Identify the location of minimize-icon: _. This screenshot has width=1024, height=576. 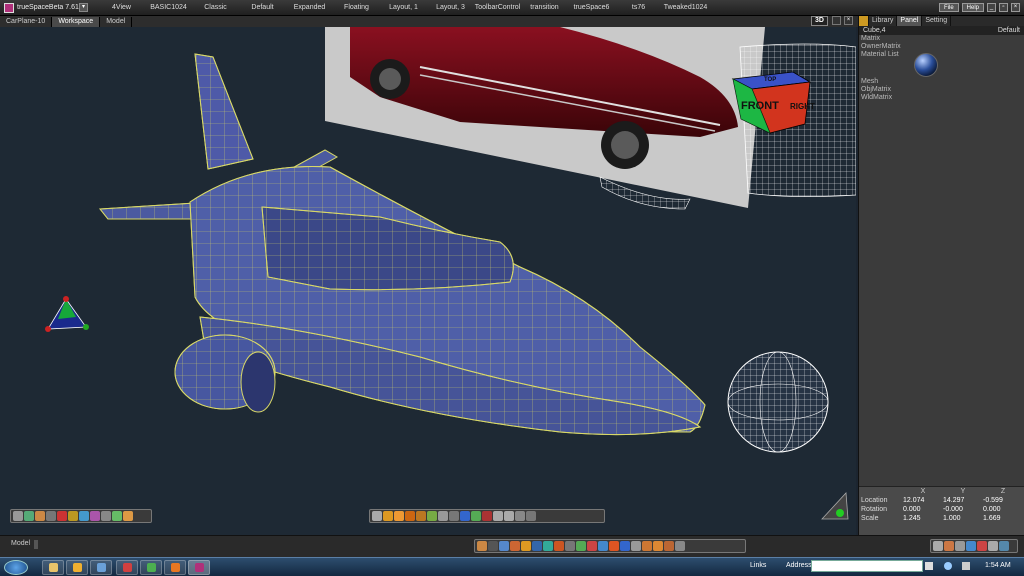
(991, 7).